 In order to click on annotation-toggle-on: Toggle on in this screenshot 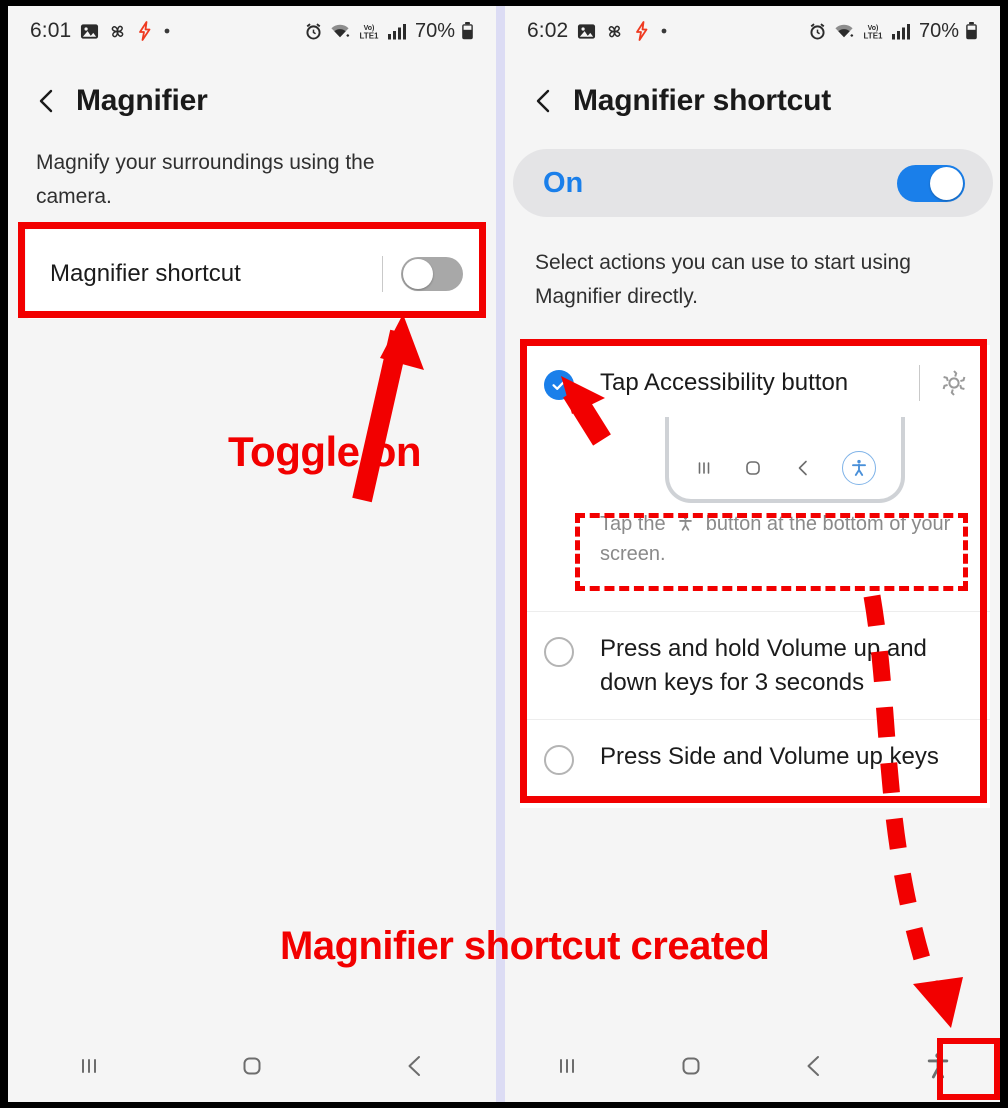, I will do `click(325, 451)`.